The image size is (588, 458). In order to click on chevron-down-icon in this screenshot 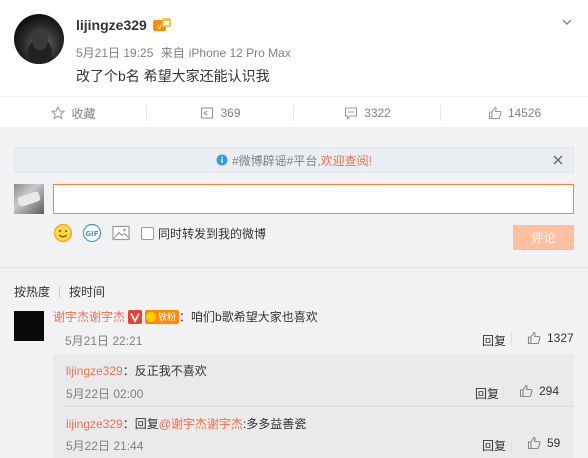, I will do `click(567, 22)`.